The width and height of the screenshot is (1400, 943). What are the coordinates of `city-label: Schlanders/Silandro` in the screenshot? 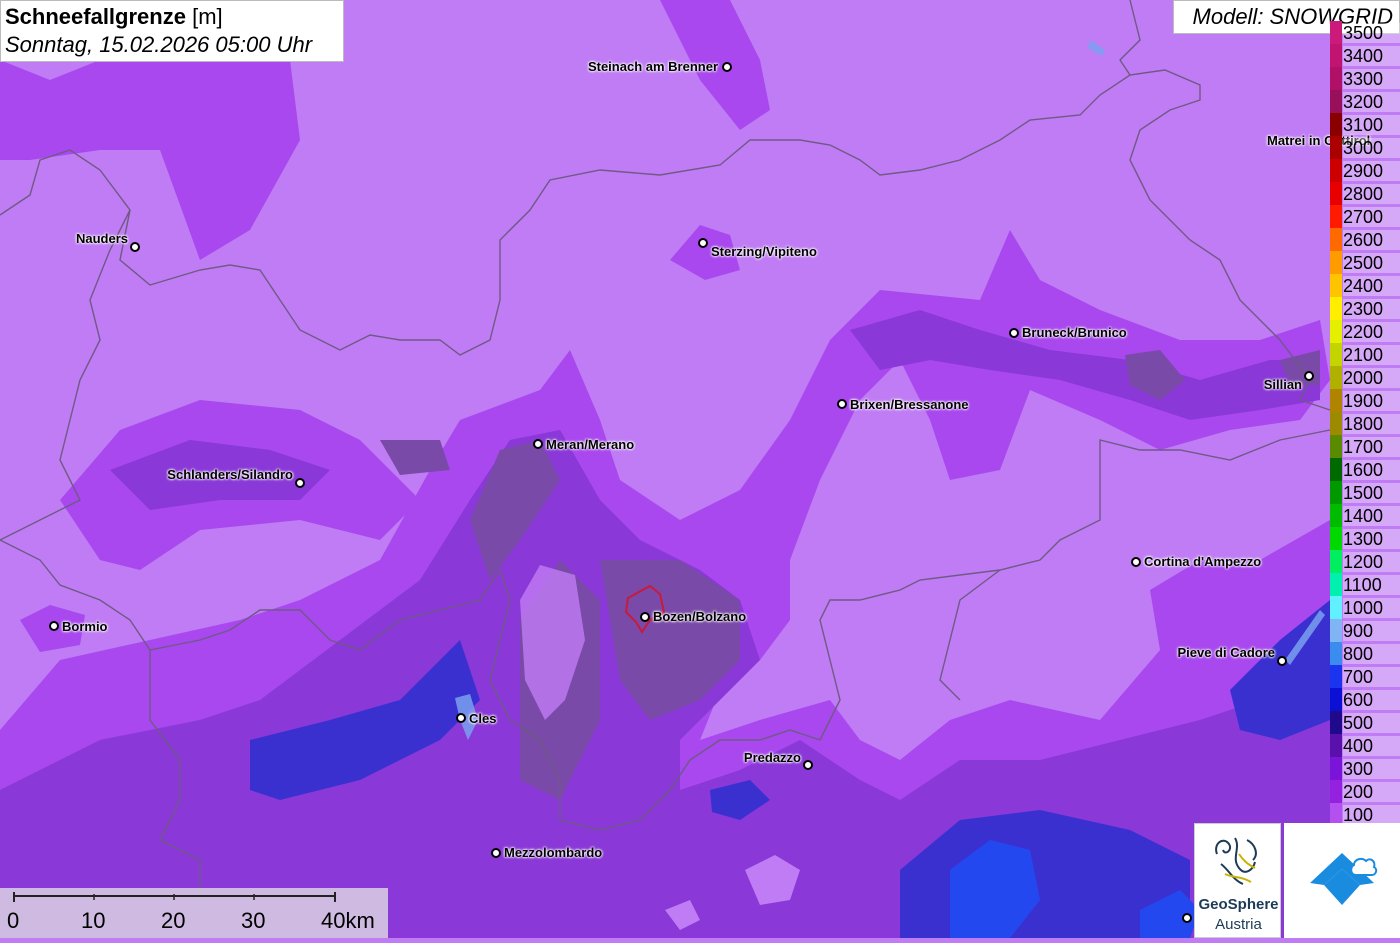 It's located at (230, 474).